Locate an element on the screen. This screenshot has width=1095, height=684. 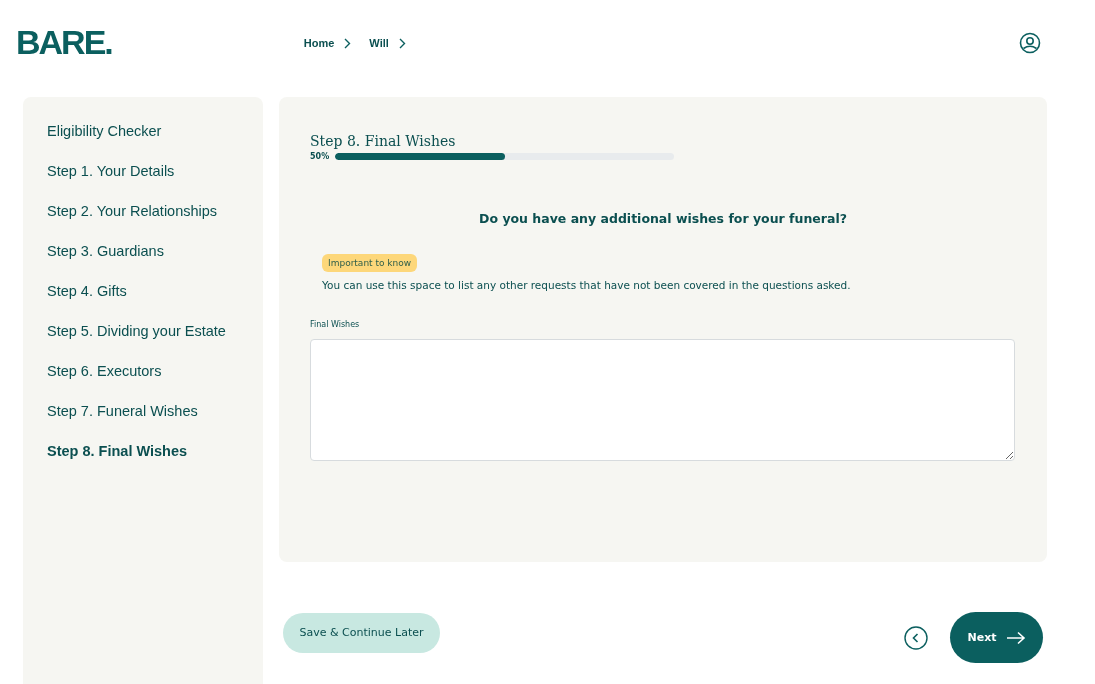
step-title: Step 8. Final Wishes is located at coordinates (383, 141).